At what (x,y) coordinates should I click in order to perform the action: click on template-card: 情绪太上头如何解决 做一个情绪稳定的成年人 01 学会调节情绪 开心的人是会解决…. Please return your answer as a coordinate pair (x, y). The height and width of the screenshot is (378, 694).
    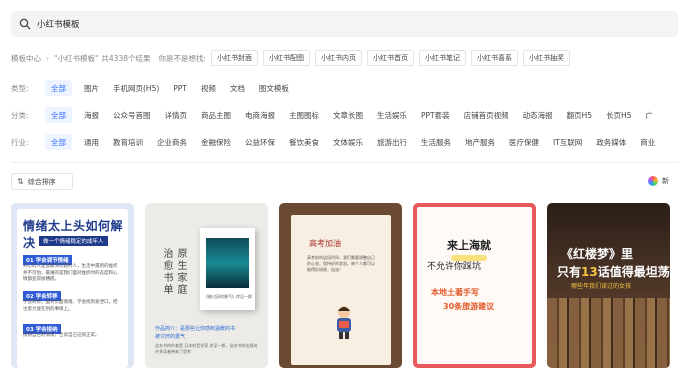
    Looking at the image, I should click on (72, 285).